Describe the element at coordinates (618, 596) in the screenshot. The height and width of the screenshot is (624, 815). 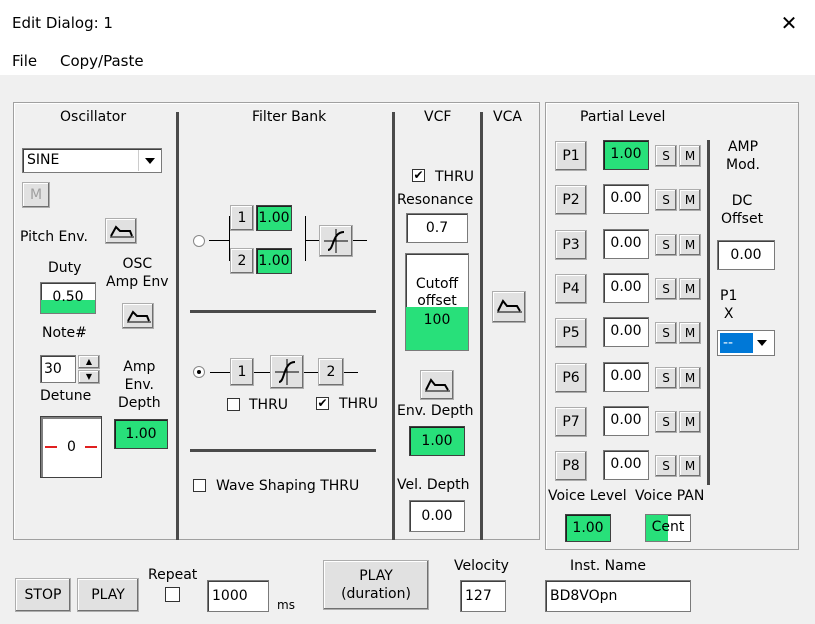
I see `inst-name-field: BD8VOpn` at that location.